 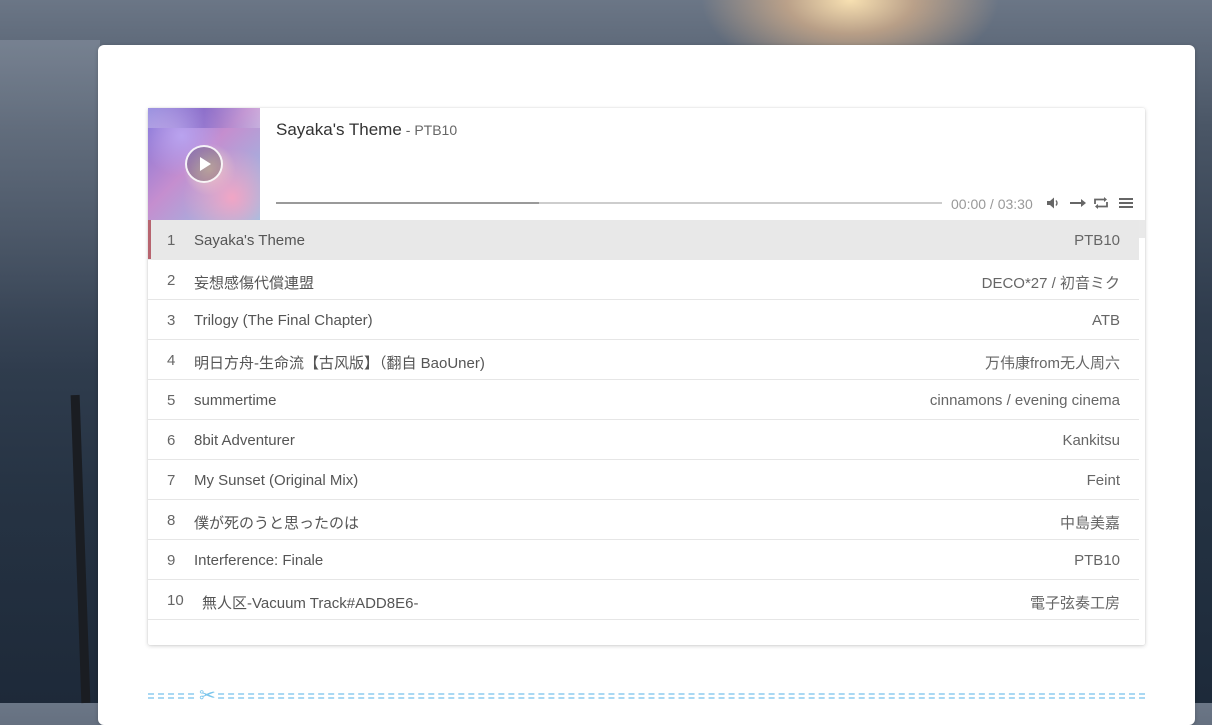 I want to click on loop-button, so click(x=1101, y=203).